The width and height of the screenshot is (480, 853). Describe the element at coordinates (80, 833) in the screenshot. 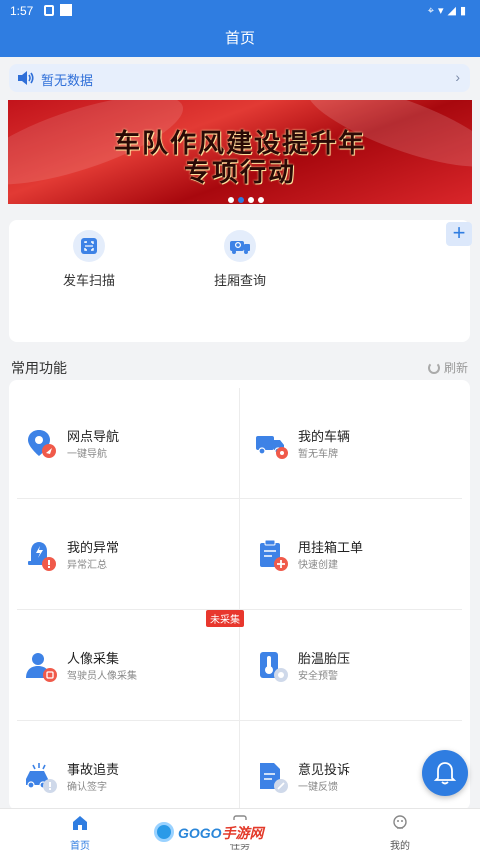

I see `nav-home: 首页` at that location.